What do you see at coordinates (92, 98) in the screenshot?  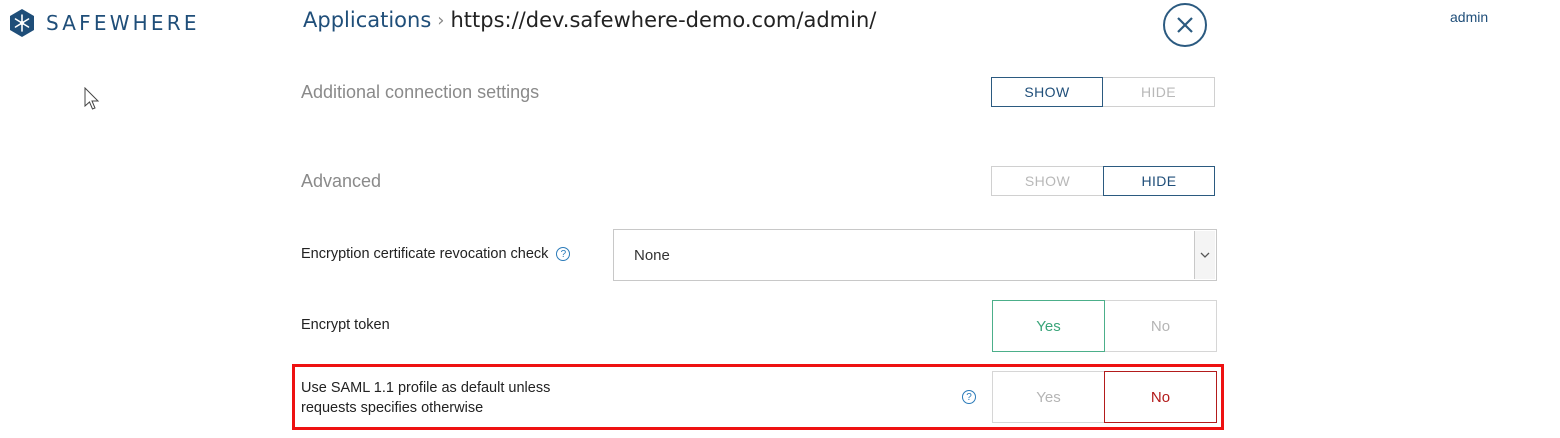 I see `mouse-cursor-icon` at bounding box center [92, 98].